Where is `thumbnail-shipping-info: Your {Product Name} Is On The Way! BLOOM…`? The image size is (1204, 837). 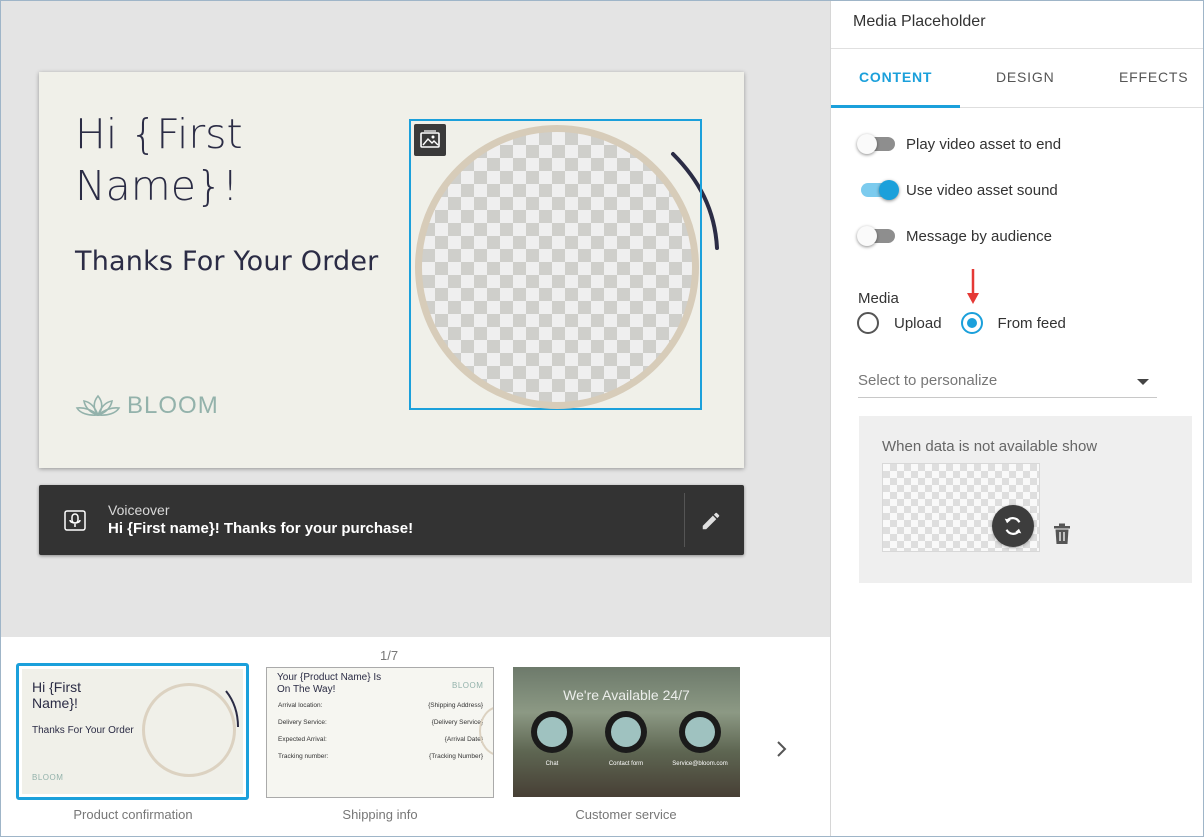 thumbnail-shipping-info: Your {Product Name} Is On The Way! BLOOM… is located at coordinates (380, 732).